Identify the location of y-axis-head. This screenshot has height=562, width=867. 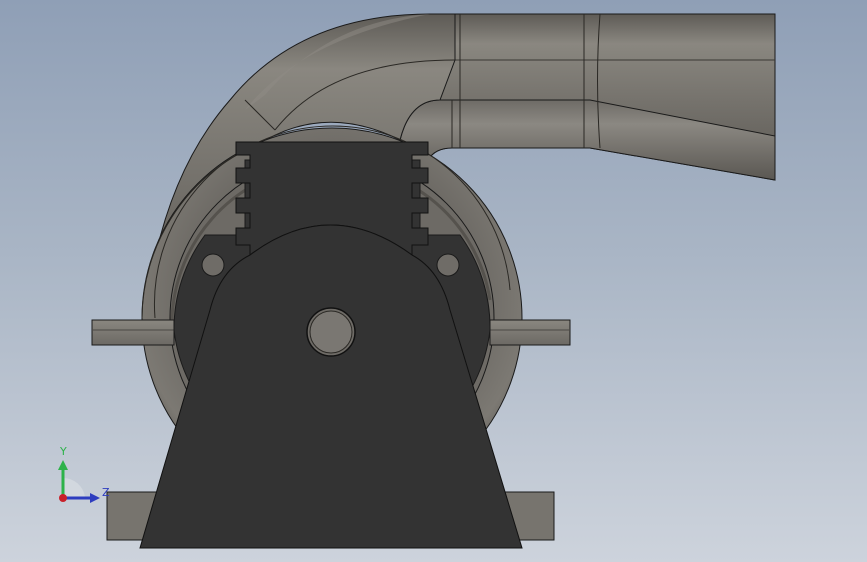
(63, 465).